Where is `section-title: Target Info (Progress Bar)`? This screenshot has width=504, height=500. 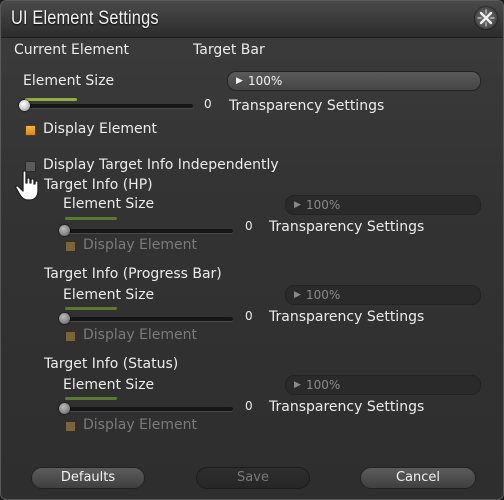
section-title: Target Info (Progress Bar) is located at coordinates (133, 274).